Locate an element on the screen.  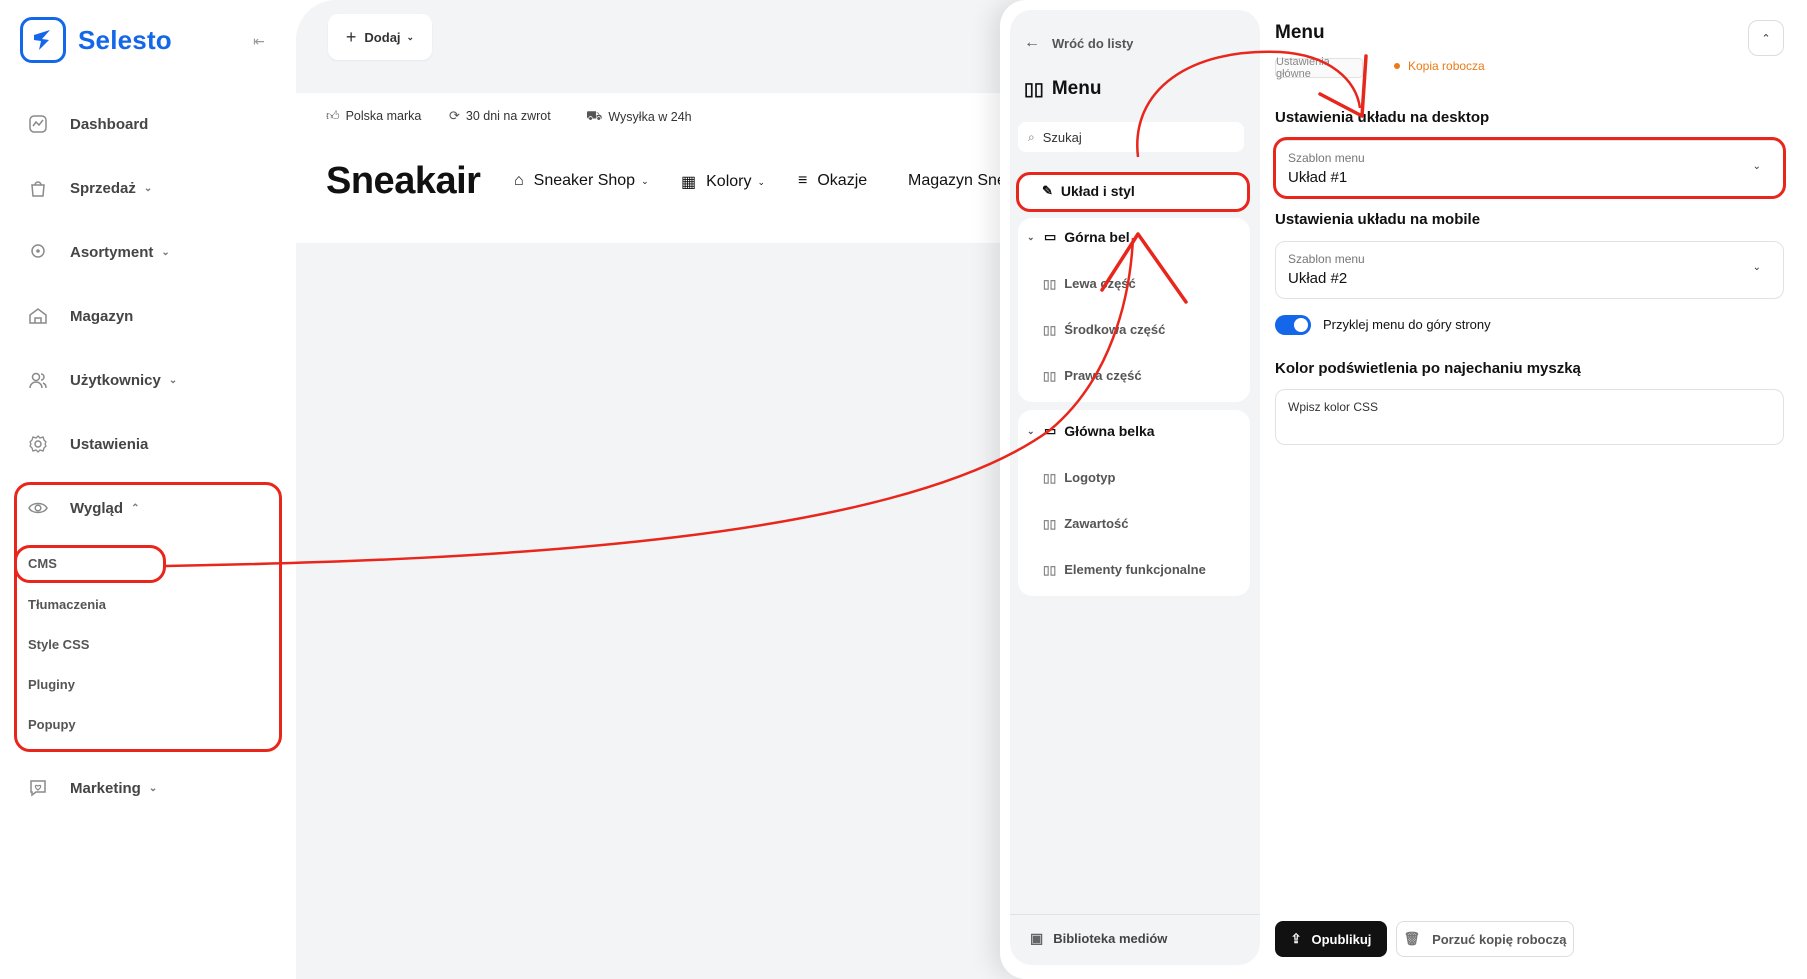
sticky-menu-label: Przyklej menu do góry strony is located at coordinates (1407, 324).